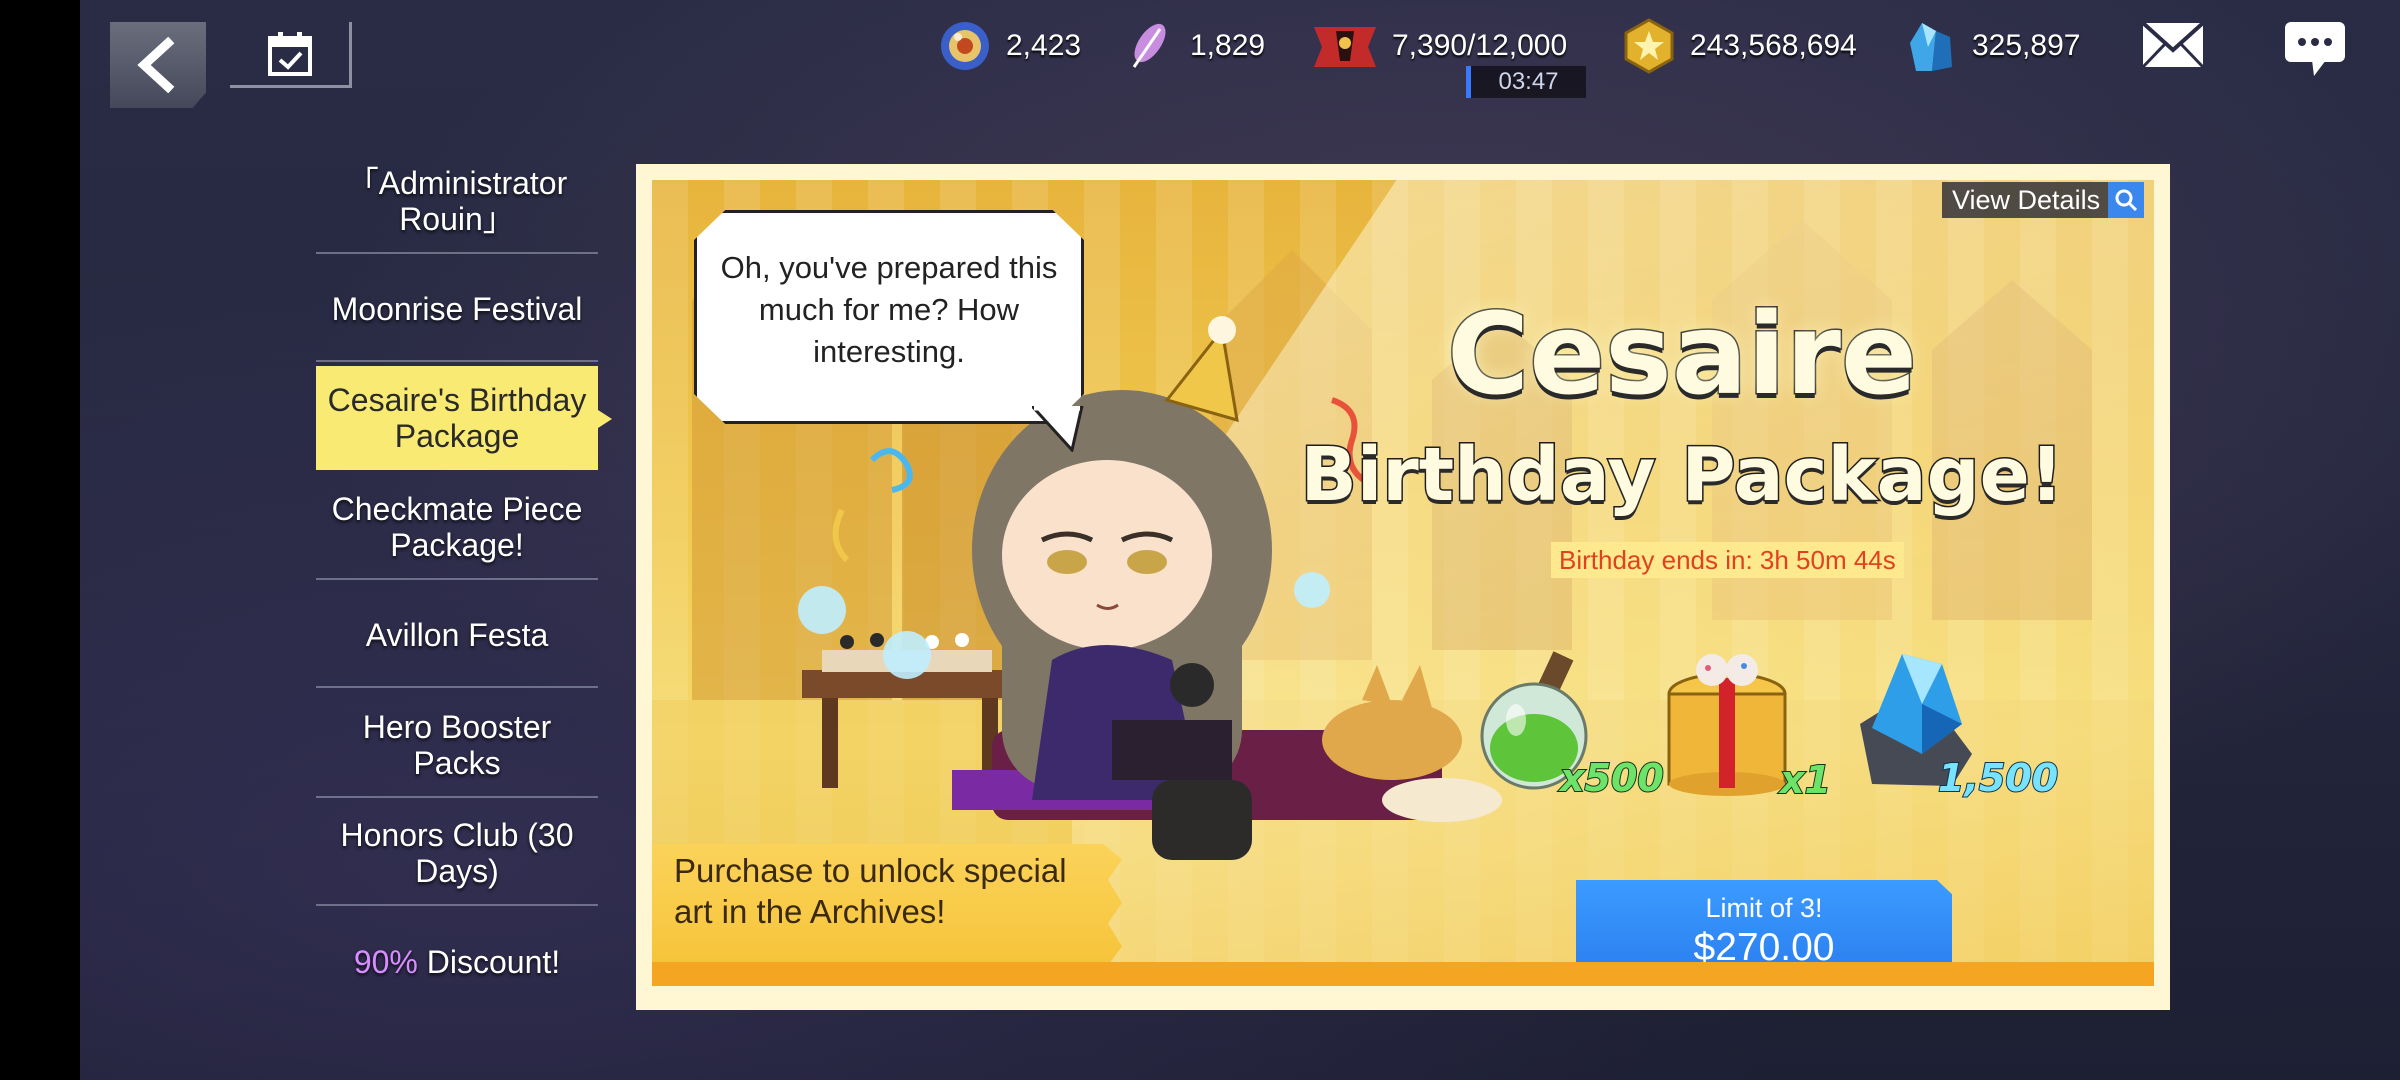 This screenshot has height=1080, width=2400. I want to click on back-arrow-icon, so click(156, 65).